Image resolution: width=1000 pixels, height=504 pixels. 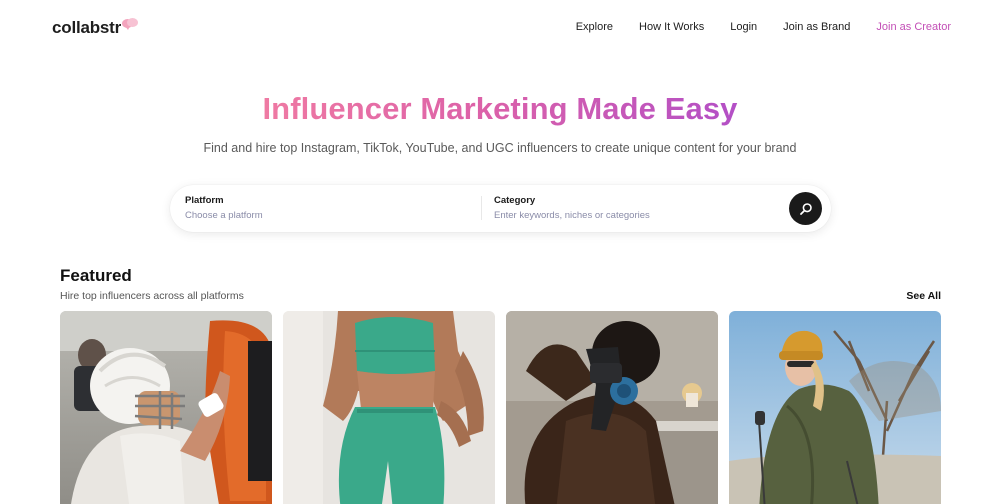 What do you see at coordinates (131, 25) in the screenshot?
I see `chat-bubbles-icon` at bounding box center [131, 25].